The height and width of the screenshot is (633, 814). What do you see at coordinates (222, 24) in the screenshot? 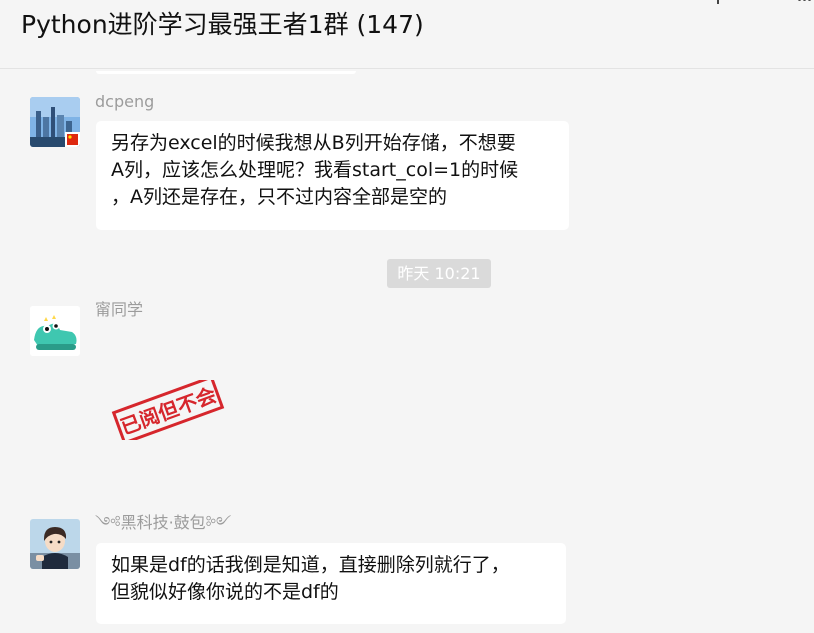
I see `chat-title: Python进阶学习最强王者1群 (147)` at bounding box center [222, 24].